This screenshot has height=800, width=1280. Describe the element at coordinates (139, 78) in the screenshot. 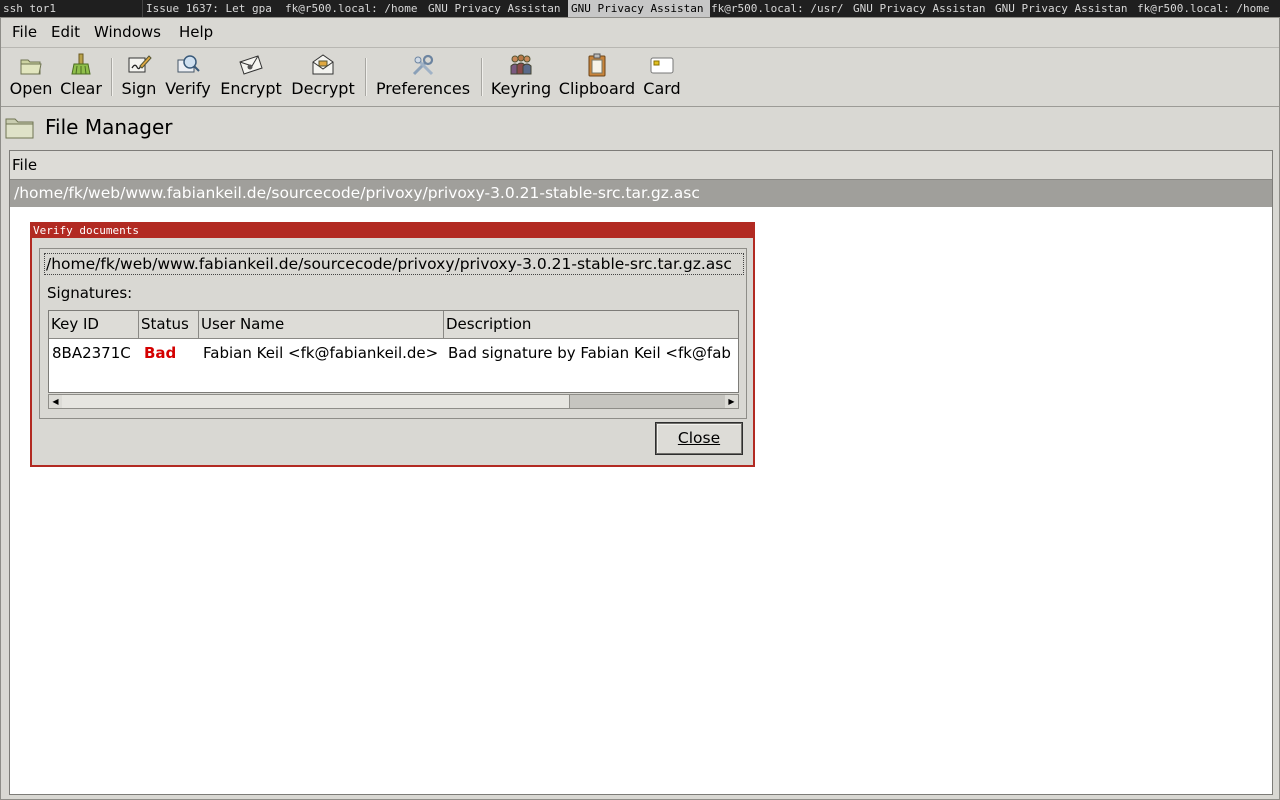

I see `sign-button: Sign` at that location.